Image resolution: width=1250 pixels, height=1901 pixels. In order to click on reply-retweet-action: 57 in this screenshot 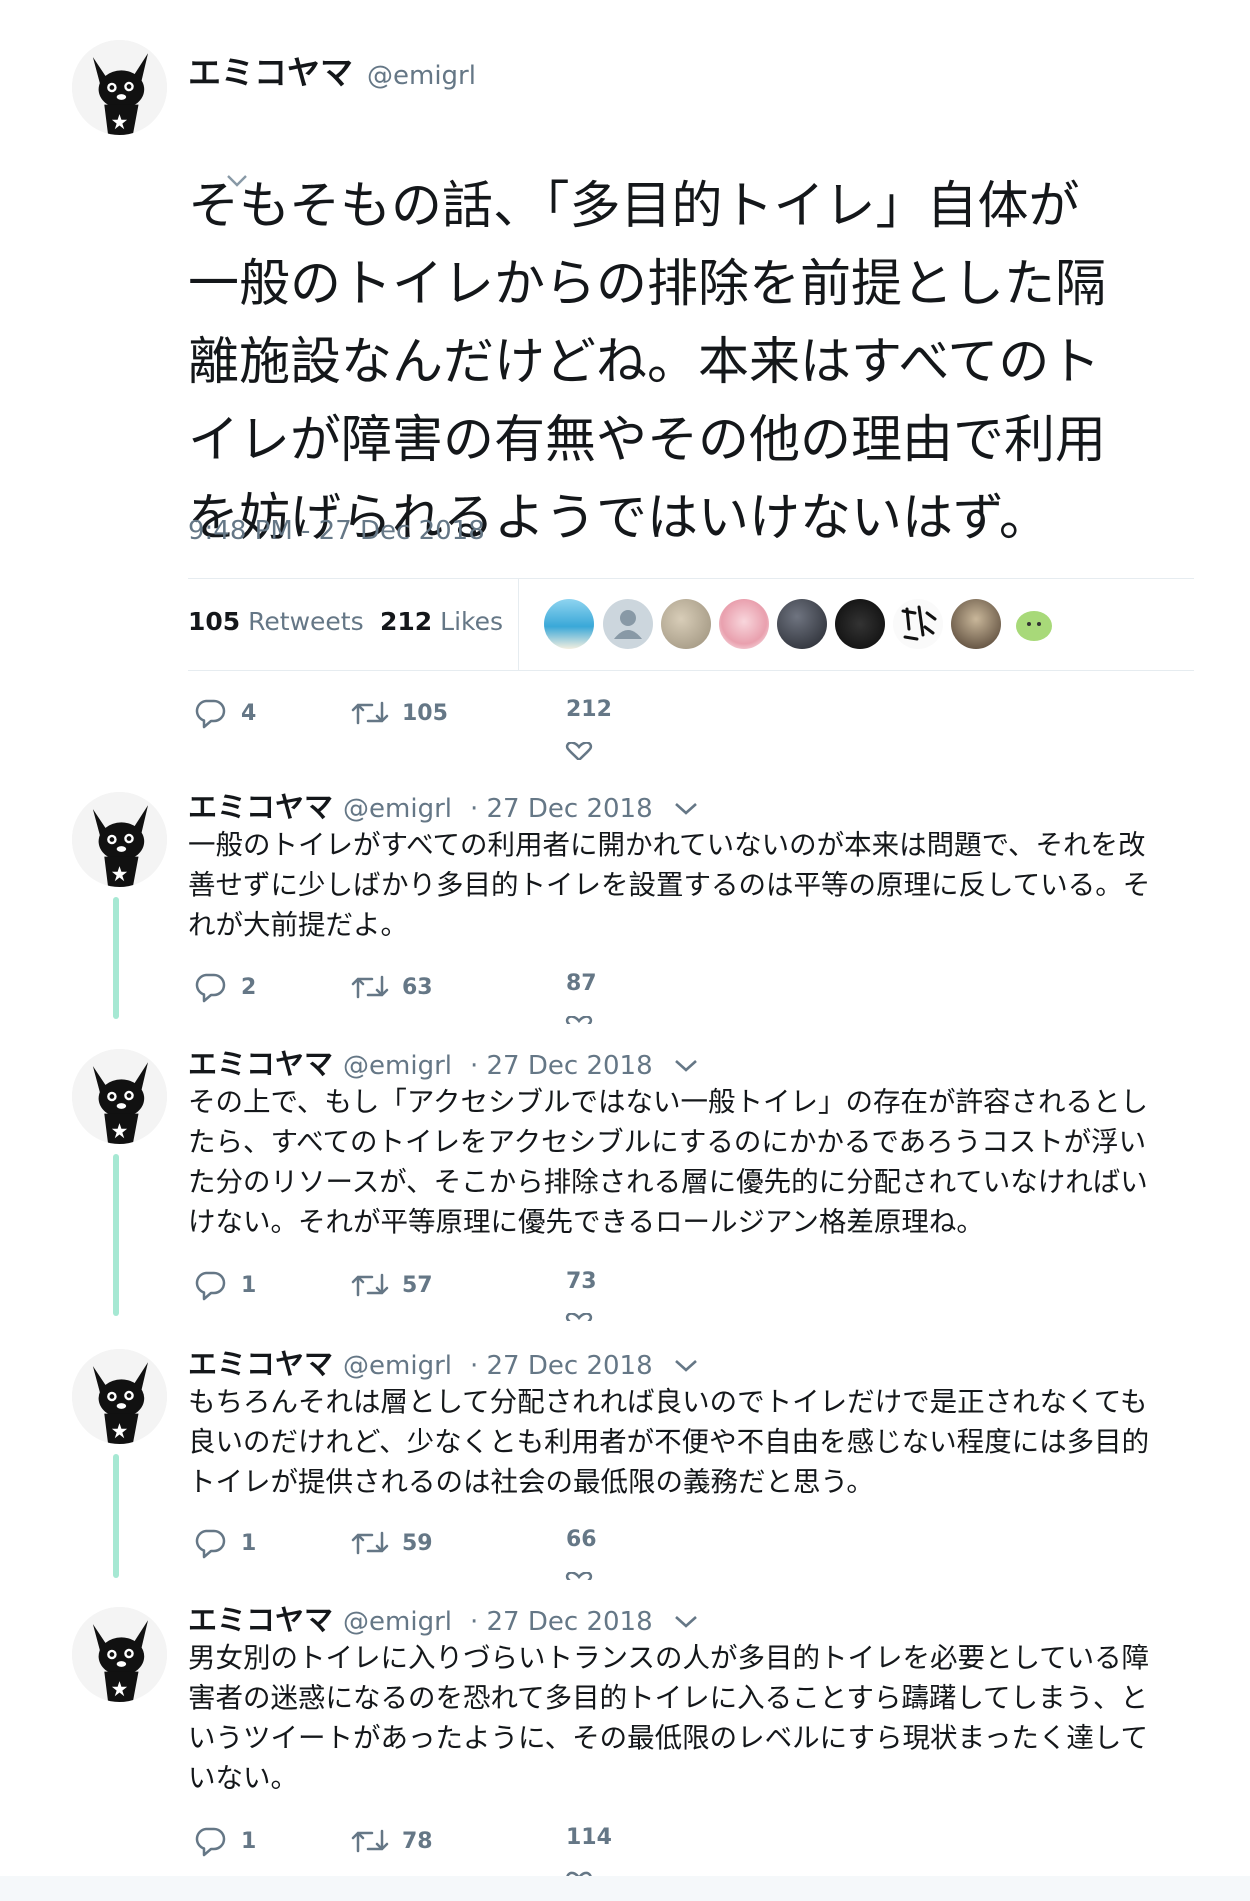, I will do `click(391, 1285)`.